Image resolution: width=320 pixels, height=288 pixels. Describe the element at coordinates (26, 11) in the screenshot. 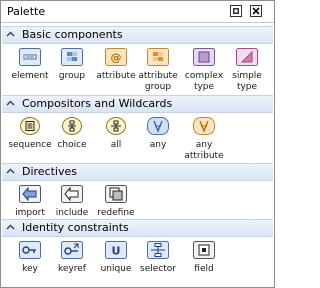

I see `window-title: Palette` at that location.